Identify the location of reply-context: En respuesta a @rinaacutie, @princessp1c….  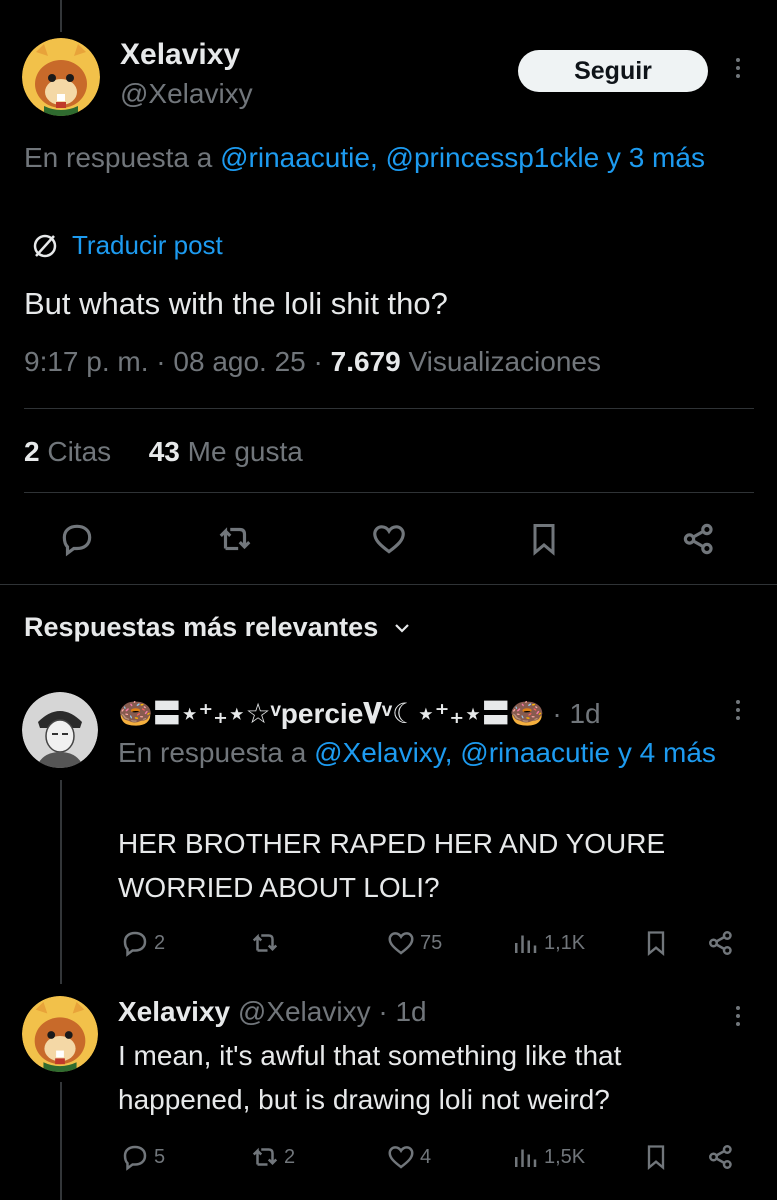
(364, 157).